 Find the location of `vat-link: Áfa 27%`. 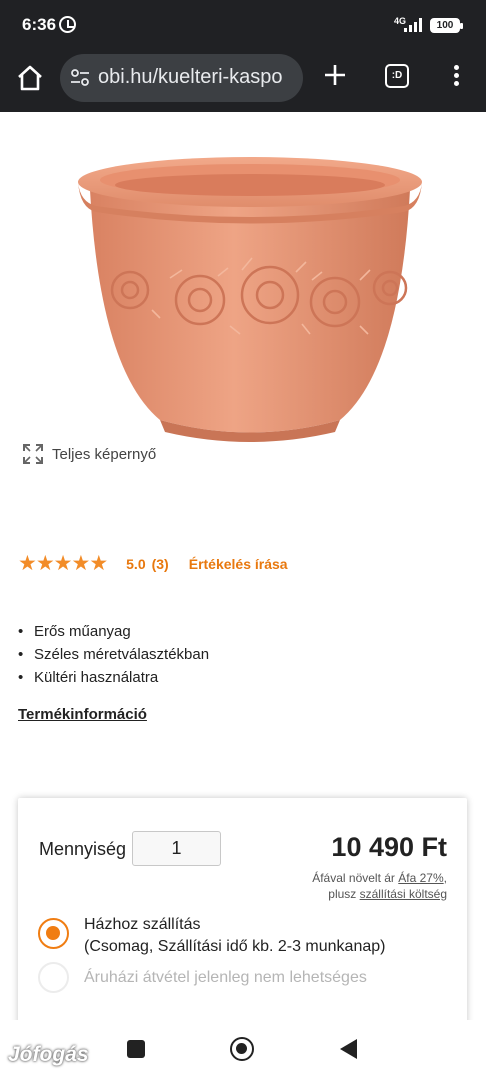

vat-link: Áfa 27% is located at coordinates (420, 878).